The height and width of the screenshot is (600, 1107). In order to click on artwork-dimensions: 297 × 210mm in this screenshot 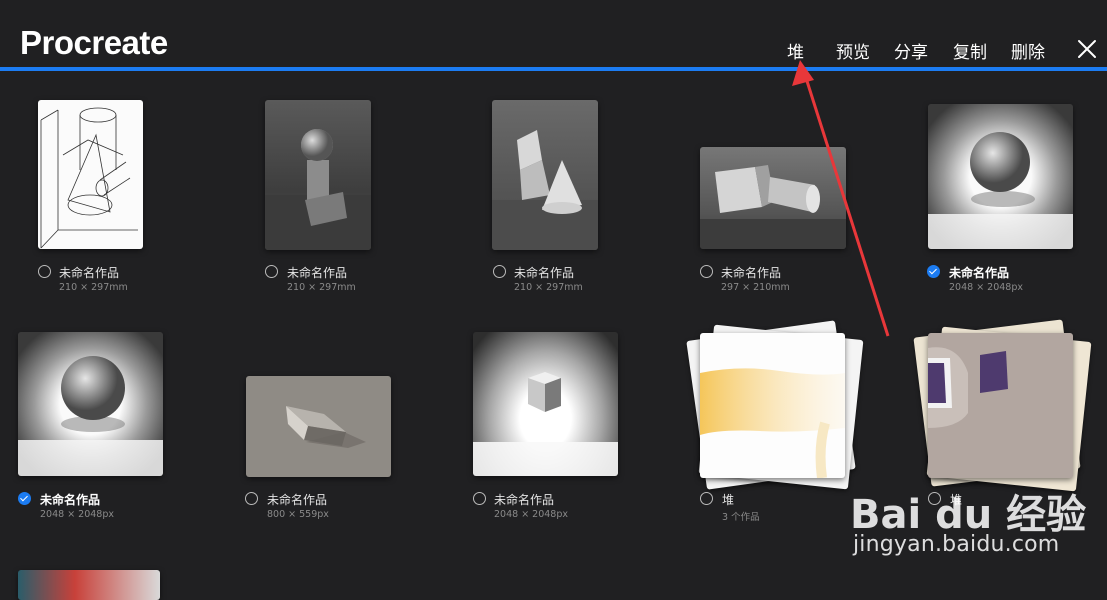, I will do `click(755, 287)`.